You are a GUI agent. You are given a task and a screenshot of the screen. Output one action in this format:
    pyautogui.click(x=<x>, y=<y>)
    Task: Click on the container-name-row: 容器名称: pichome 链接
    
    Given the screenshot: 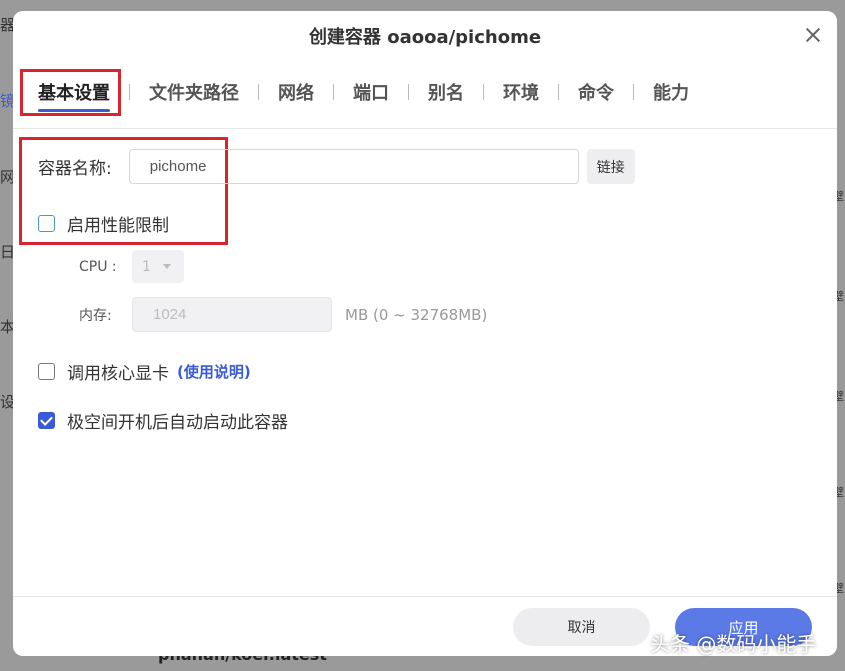 What is the action you would take?
    pyautogui.click(x=336, y=166)
    